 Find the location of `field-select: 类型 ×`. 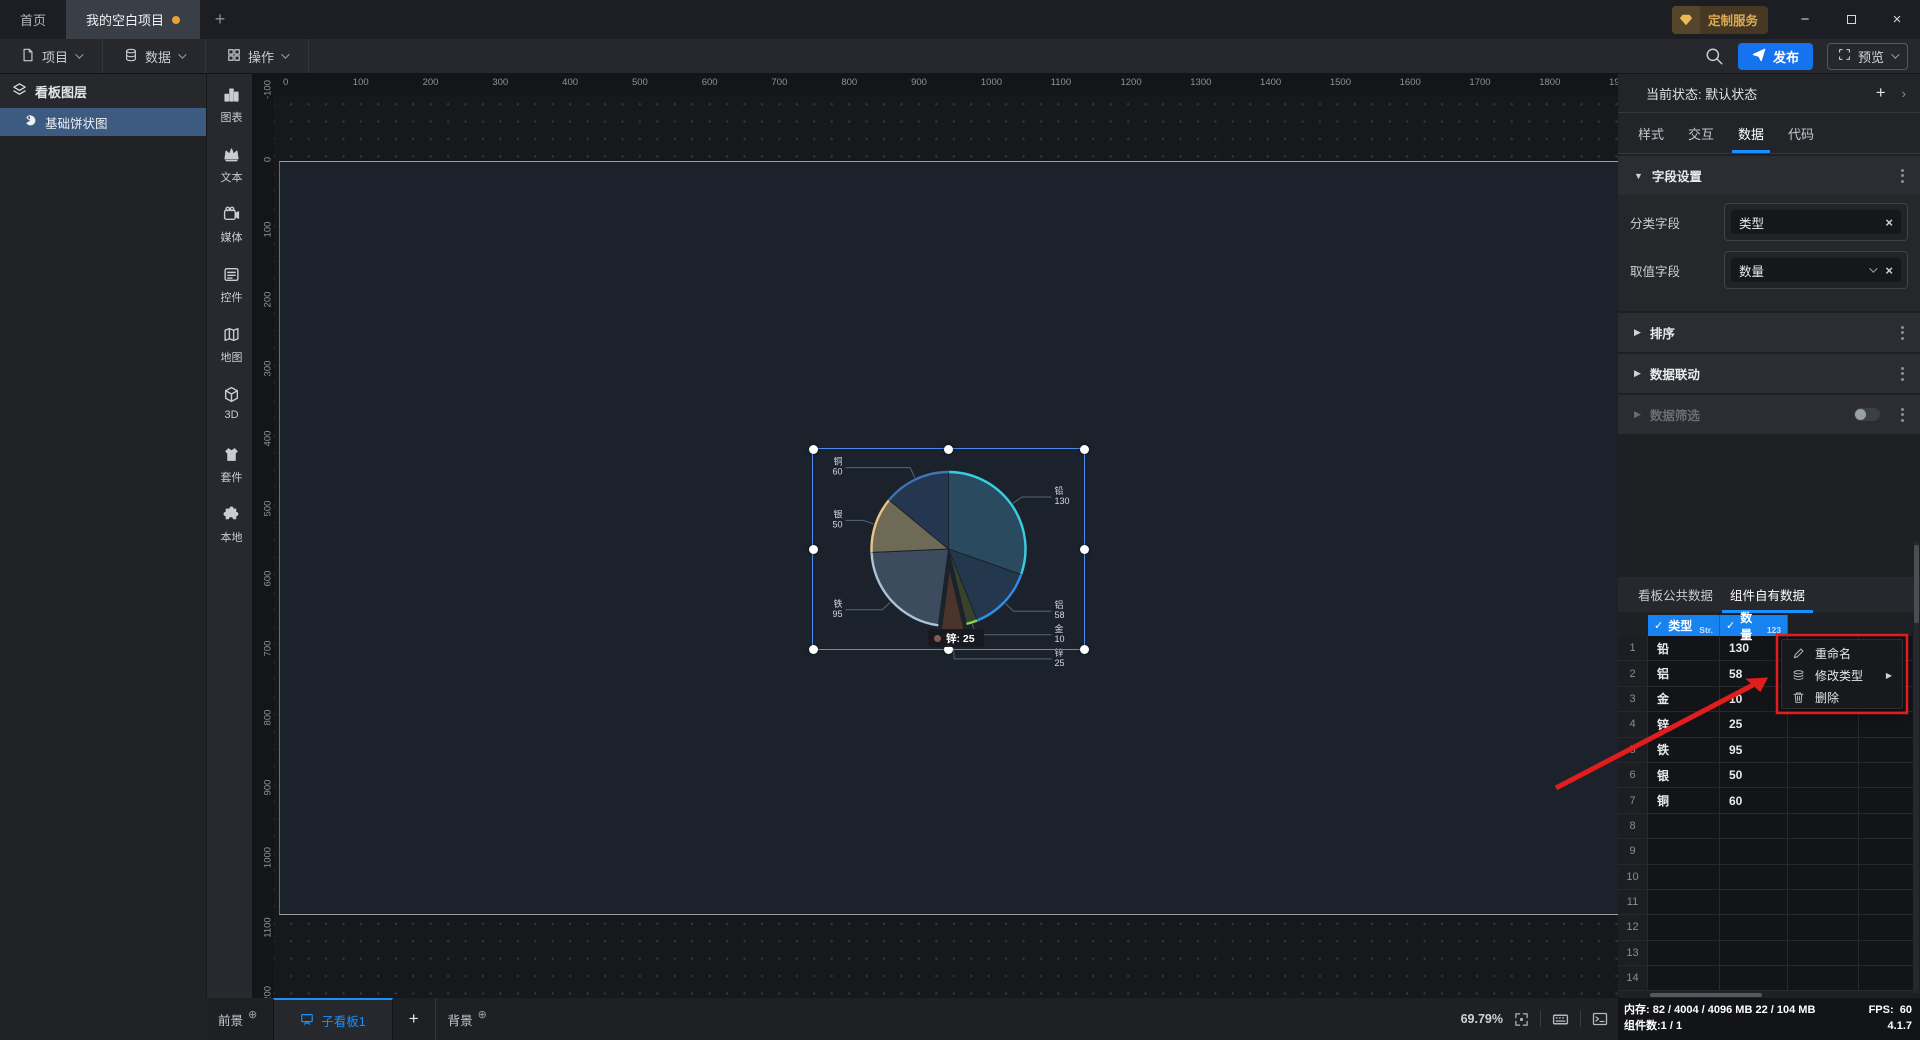

field-select: 类型 × is located at coordinates (1816, 222).